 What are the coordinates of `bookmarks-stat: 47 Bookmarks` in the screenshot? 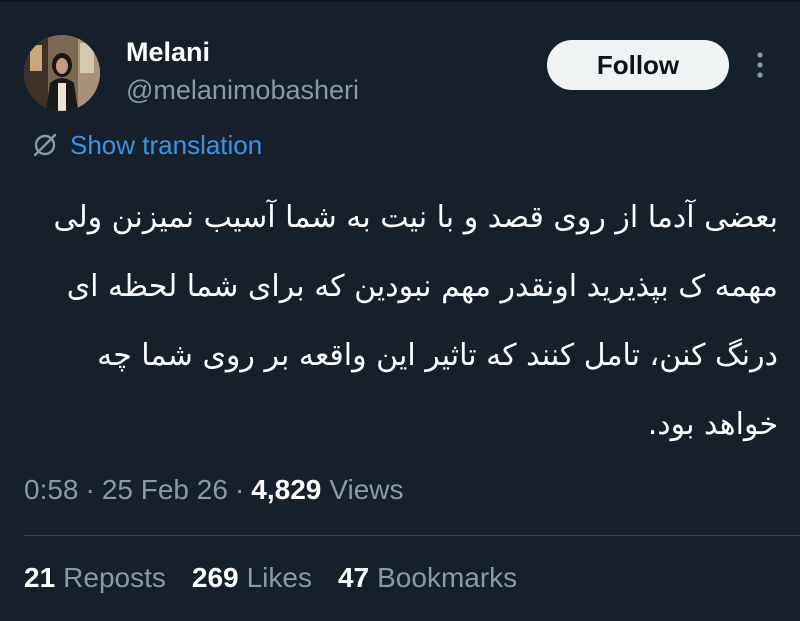 It's located at (427, 578).